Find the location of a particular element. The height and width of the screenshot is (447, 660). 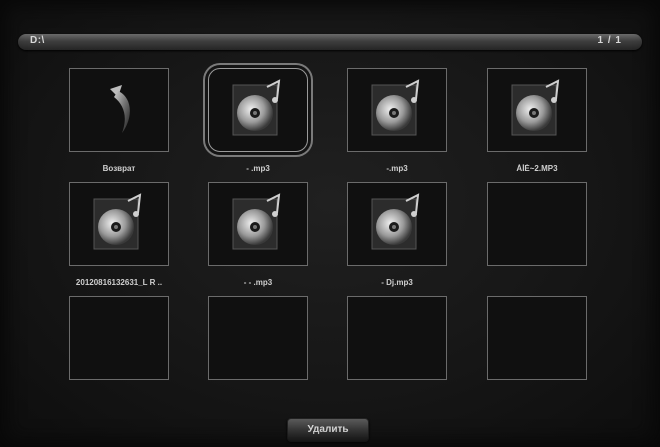

file-label: - Dj.mp3 is located at coordinates (397, 282).